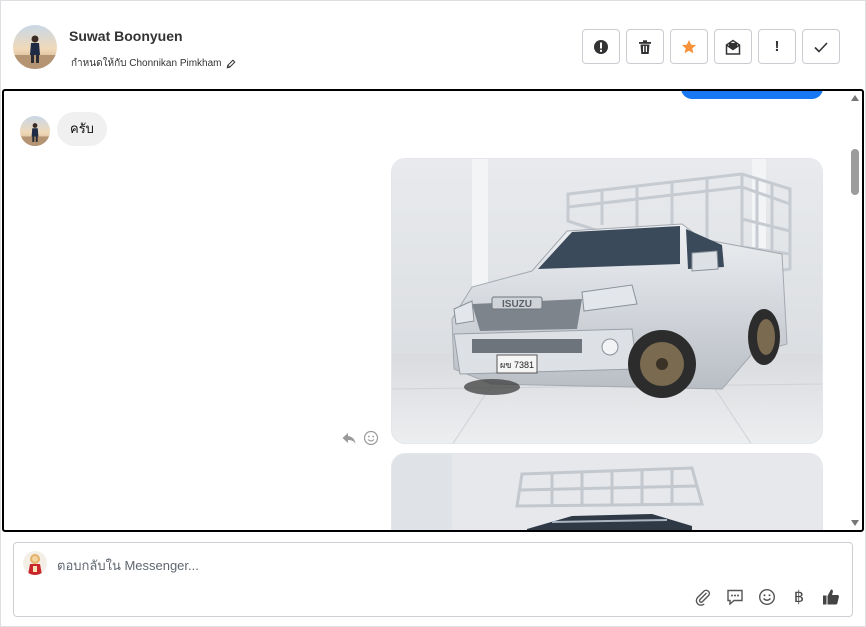  What do you see at coordinates (735, 597) in the screenshot?
I see `saved-replies-icon` at bounding box center [735, 597].